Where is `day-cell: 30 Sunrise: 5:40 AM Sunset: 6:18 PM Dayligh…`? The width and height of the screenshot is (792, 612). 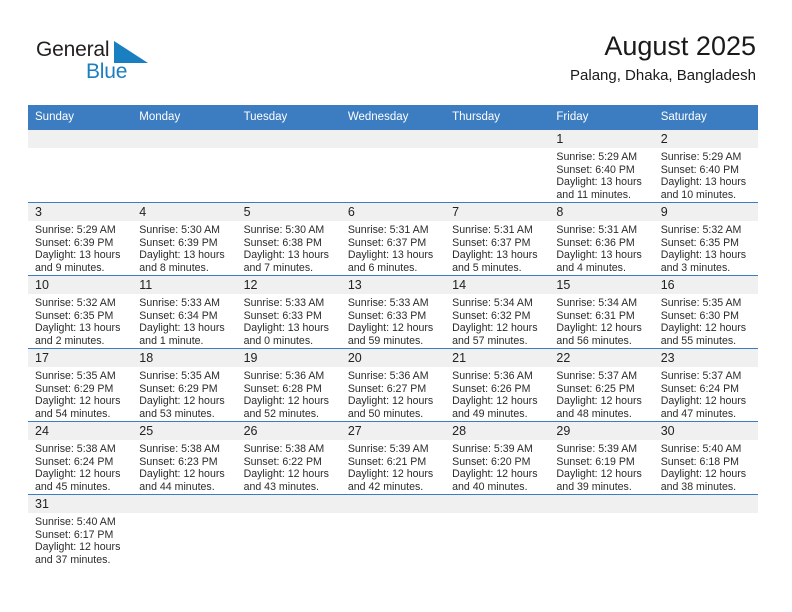 day-cell: 30 Sunrise: 5:40 AM Sunset: 6:18 PM Dayligh… is located at coordinates (705, 458).